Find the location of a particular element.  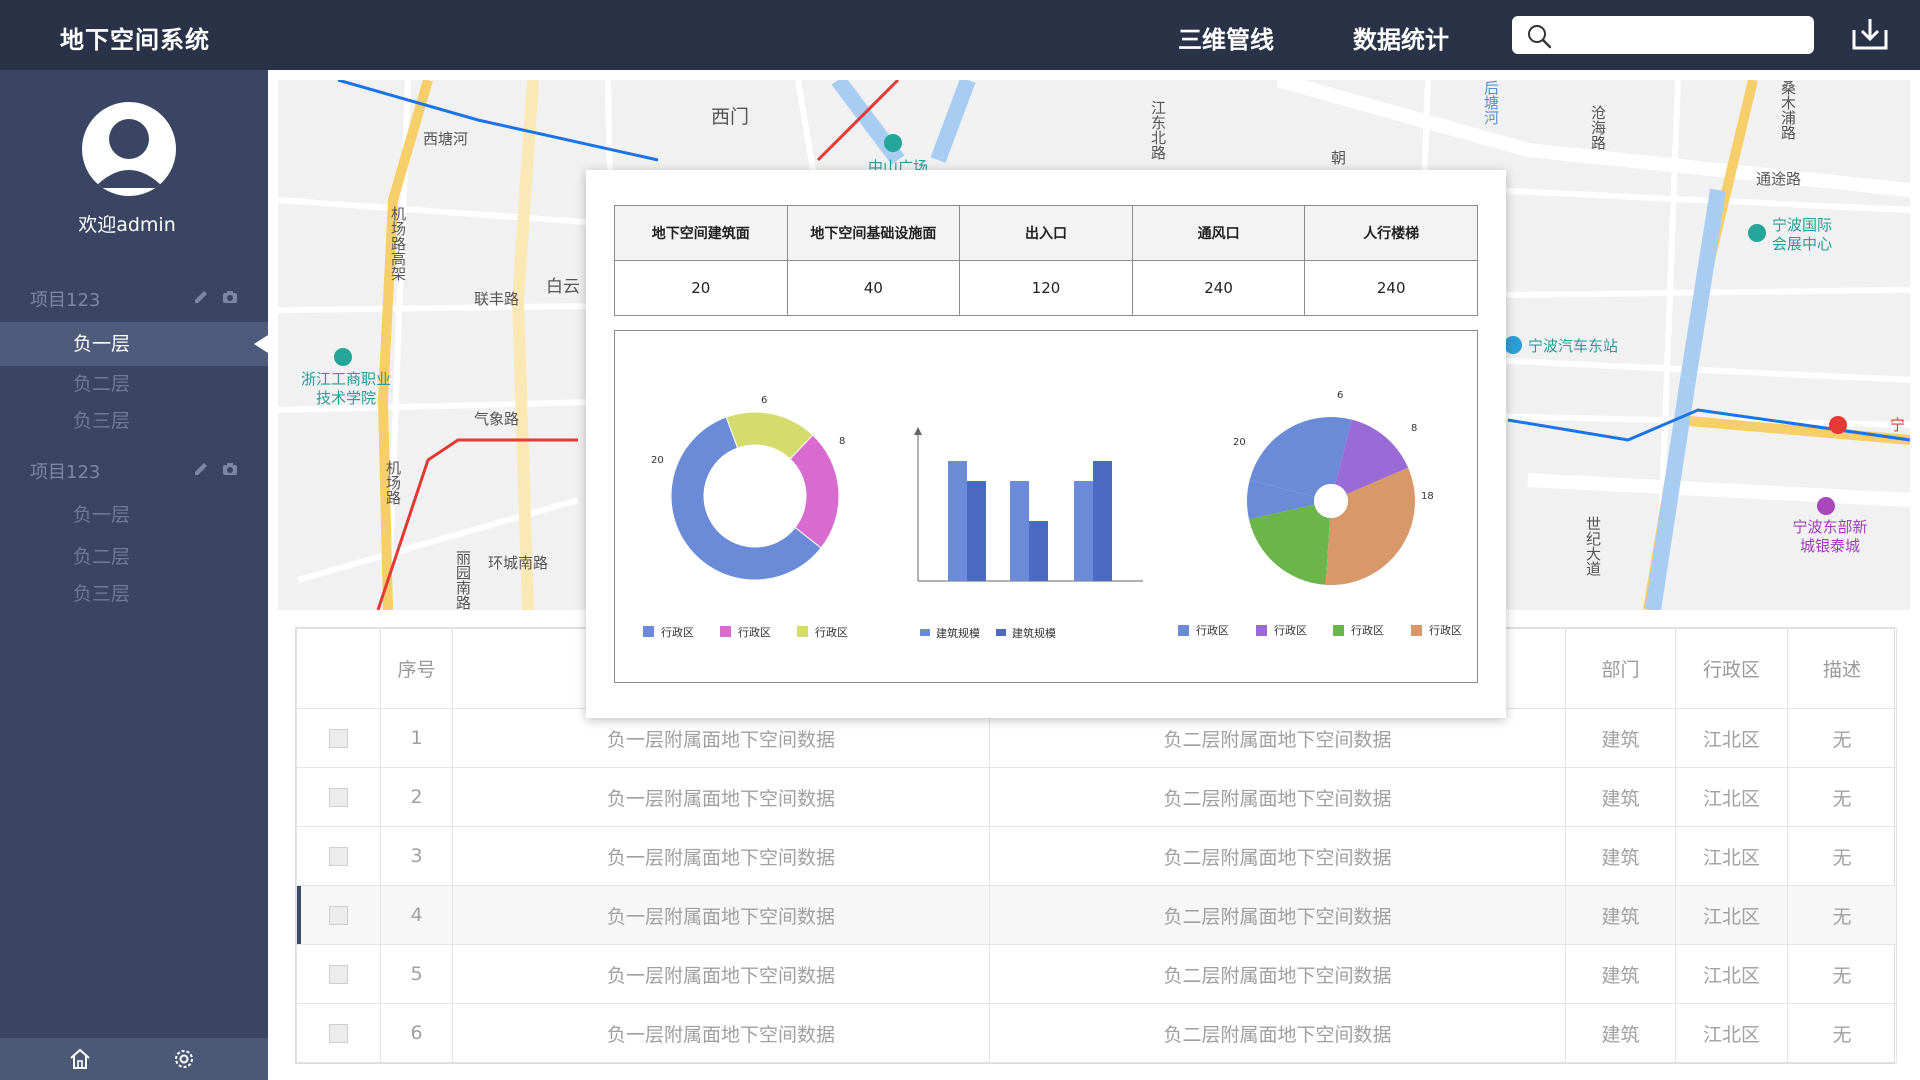

stat-header: 地下空间基础设施面 is located at coordinates (873, 233).